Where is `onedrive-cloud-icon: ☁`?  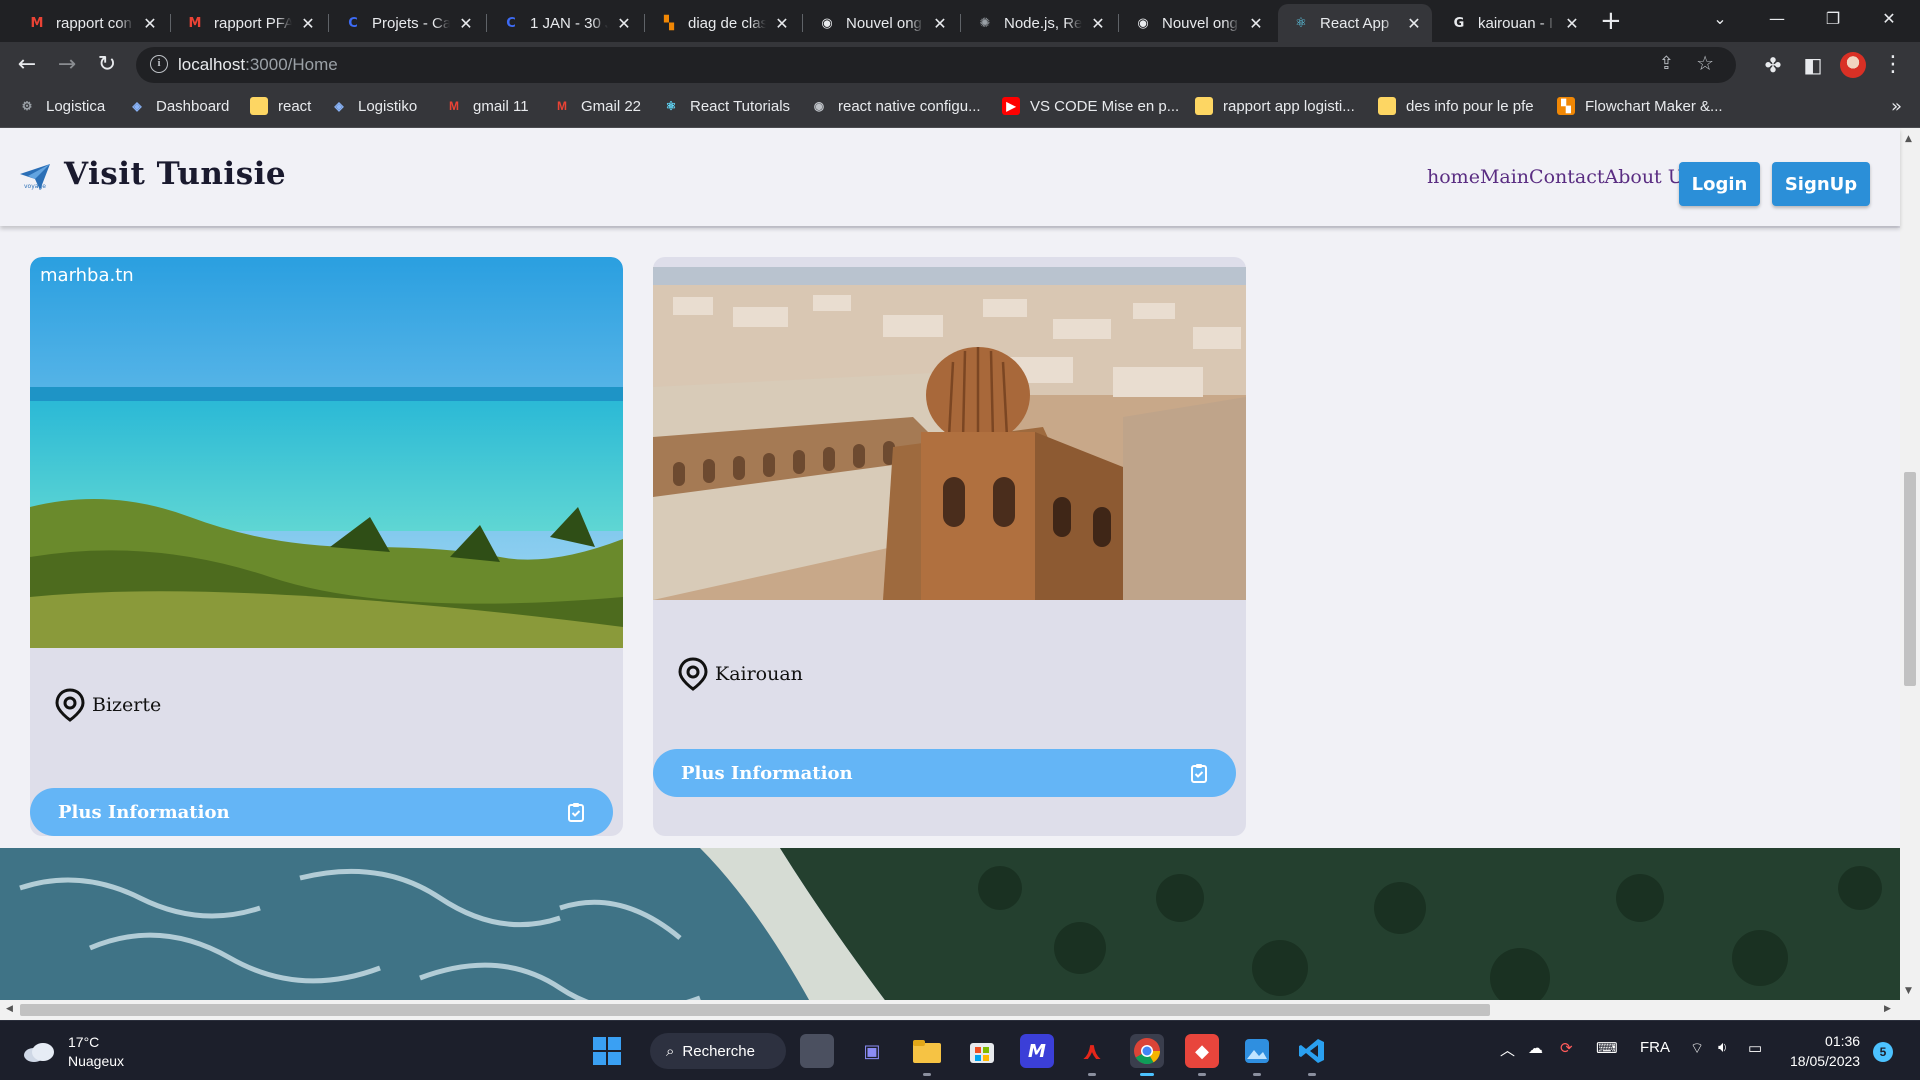 onedrive-cloud-icon: ☁ is located at coordinates (1535, 1048).